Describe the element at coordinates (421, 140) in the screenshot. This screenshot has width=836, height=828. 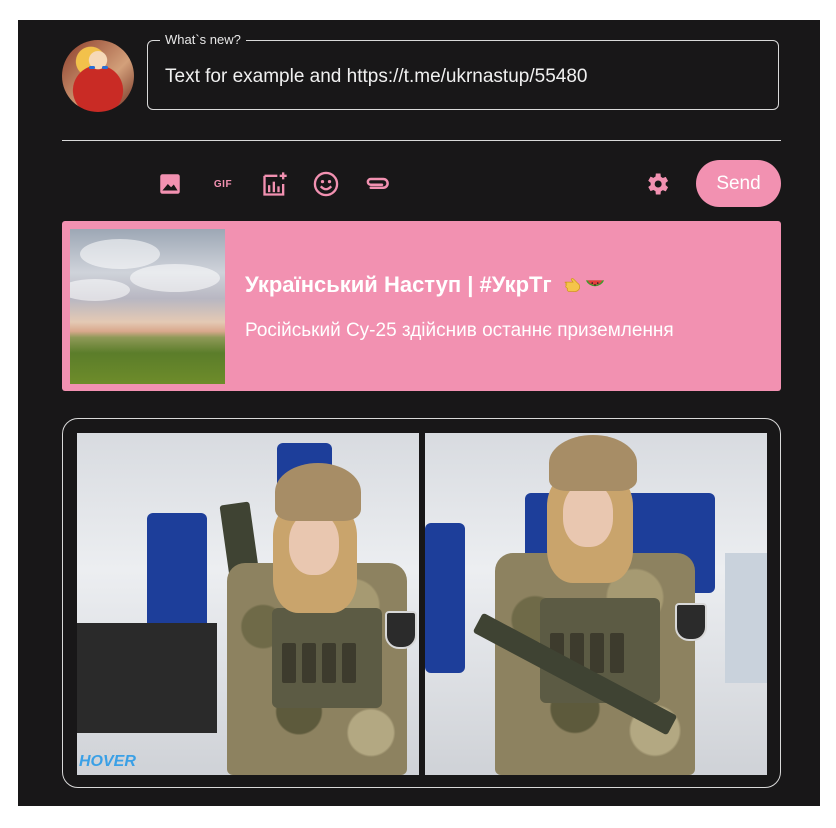
I see `divider` at that location.